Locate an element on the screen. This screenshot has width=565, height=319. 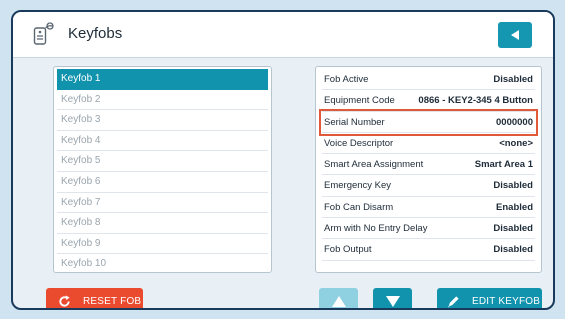
detail-row: Equipment Code 0866 - KEY2-345 4 Button is located at coordinates (428, 101).